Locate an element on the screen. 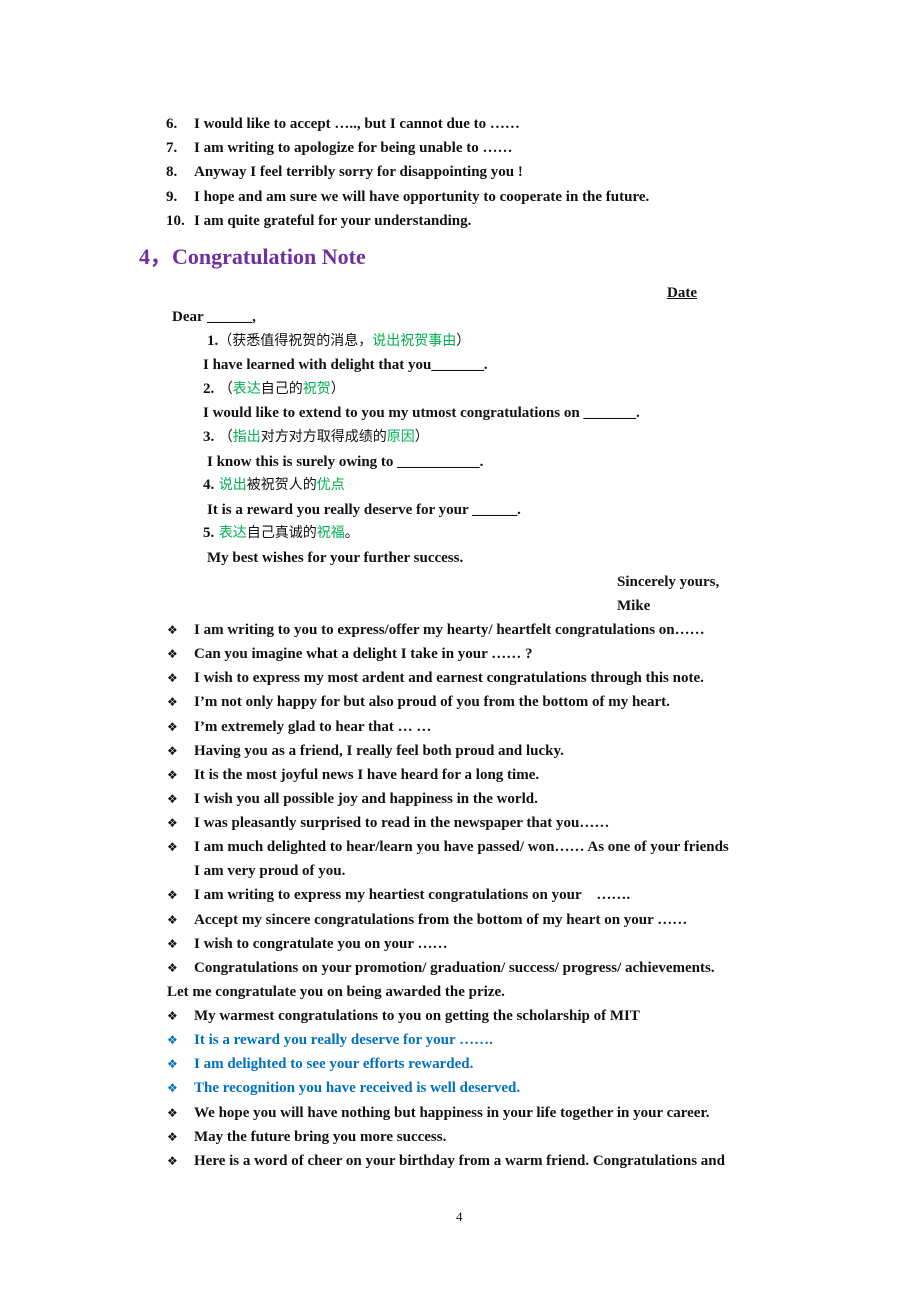 The width and height of the screenshot is (920, 1302). step-instruction: 5. 表达自己真诚的祝福。 is located at coordinates (281, 533).